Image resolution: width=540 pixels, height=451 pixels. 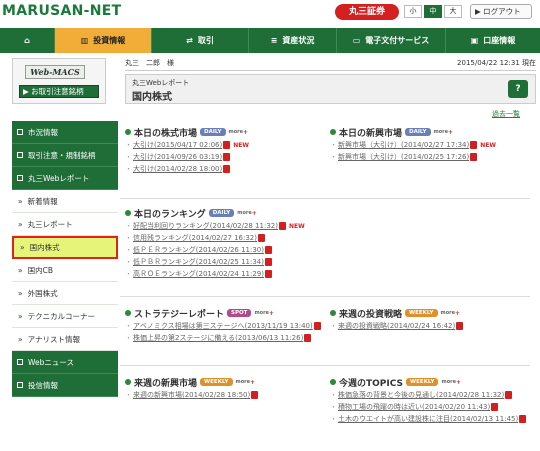 What do you see at coordinates (53, 339) in the screenshot?
I see `sidebar-label: アナリスト情報` at bounding box center [53, 339].